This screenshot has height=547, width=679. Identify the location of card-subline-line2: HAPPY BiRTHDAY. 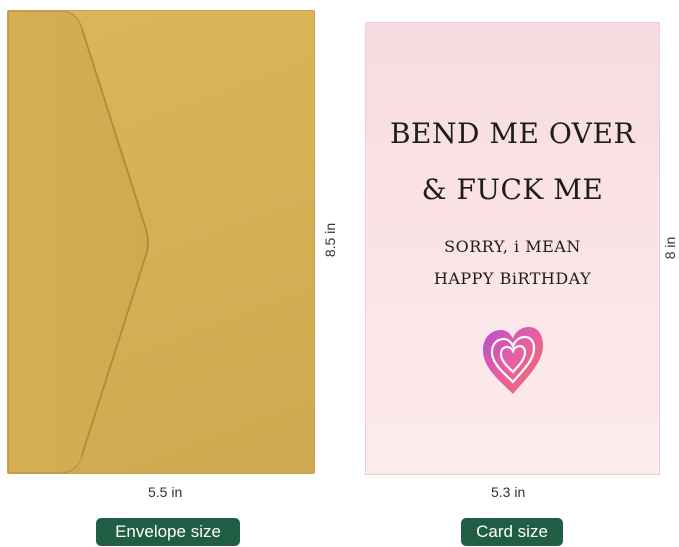
(512, 278).